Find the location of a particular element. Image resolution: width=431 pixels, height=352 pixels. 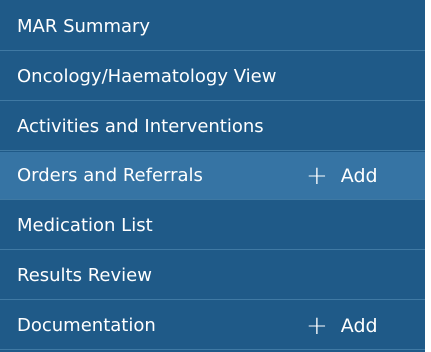

nav-item-mar-summary: MAR Summary is located at coordinates (212, 27).